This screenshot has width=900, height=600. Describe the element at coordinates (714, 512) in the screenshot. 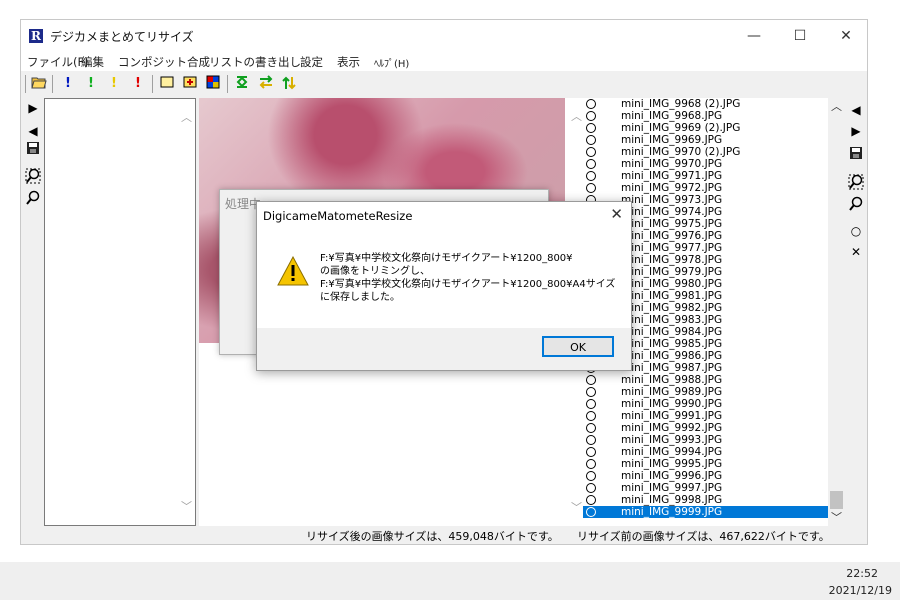

I see `file-list-item: mini_IMG_9999.JPG` at that location.